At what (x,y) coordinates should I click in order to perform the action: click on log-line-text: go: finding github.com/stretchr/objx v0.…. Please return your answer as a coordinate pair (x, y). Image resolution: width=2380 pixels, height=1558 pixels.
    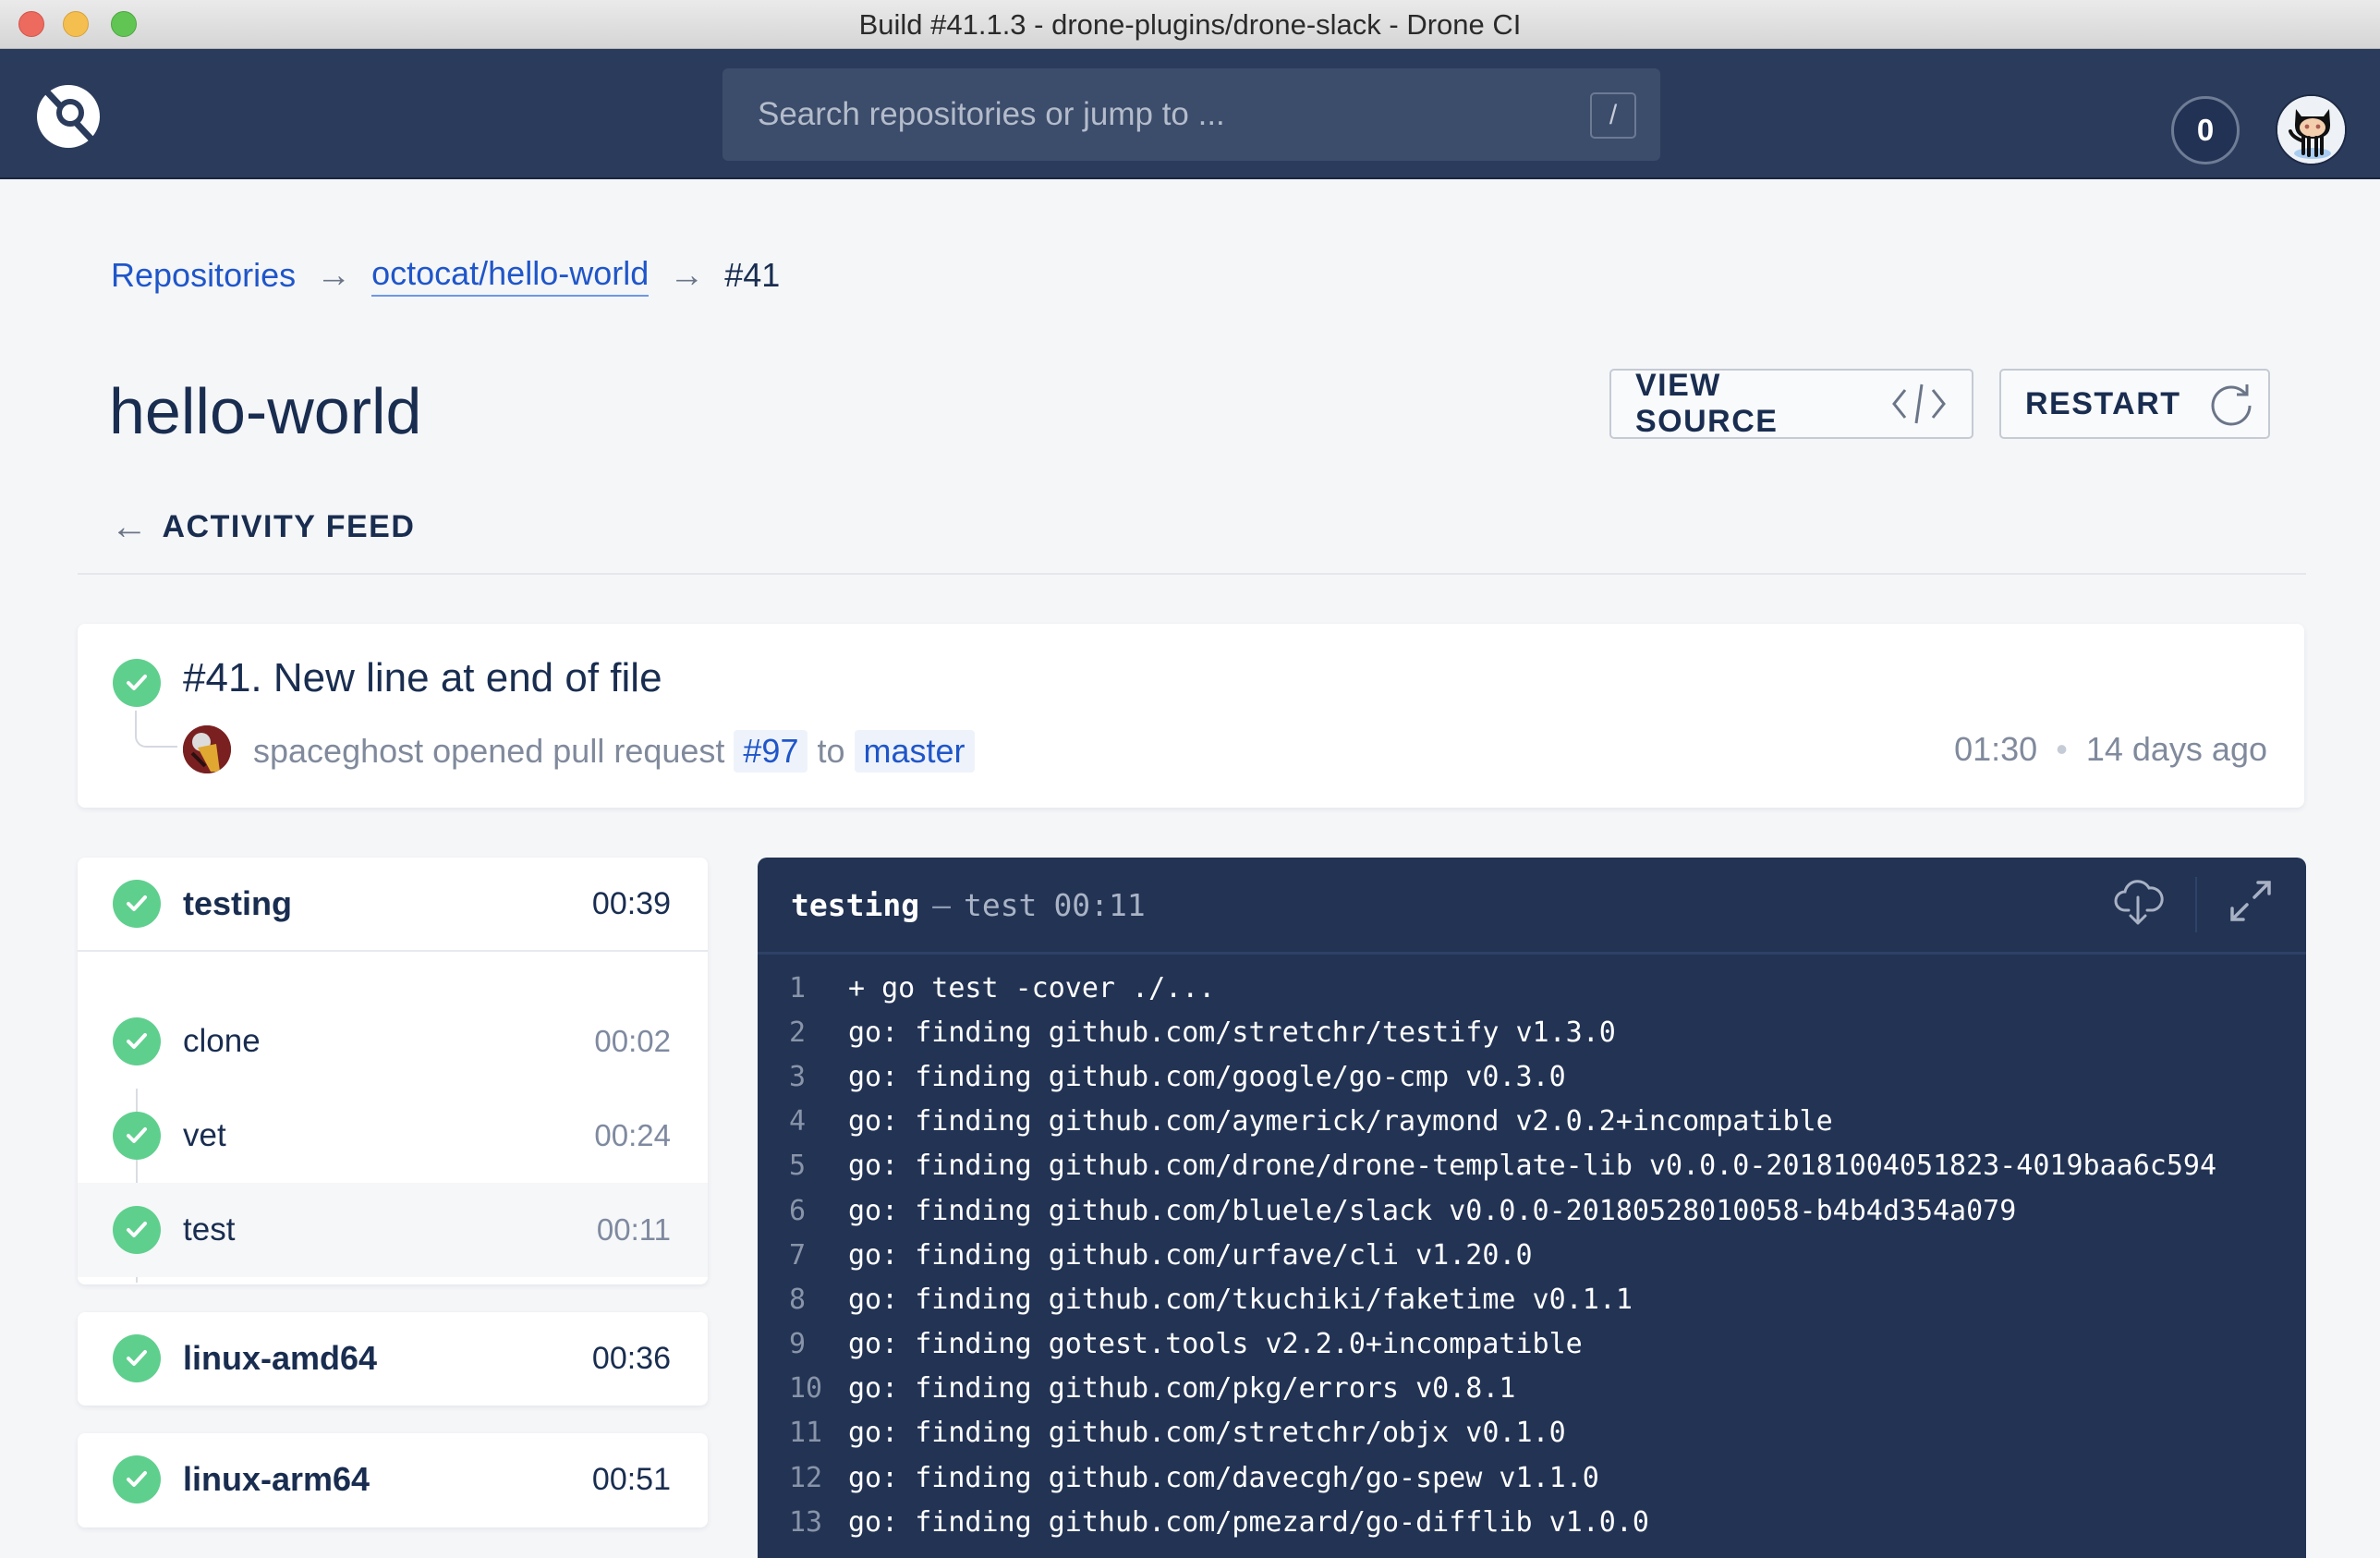
    Looking at the image, I should click on (1207, 1433).